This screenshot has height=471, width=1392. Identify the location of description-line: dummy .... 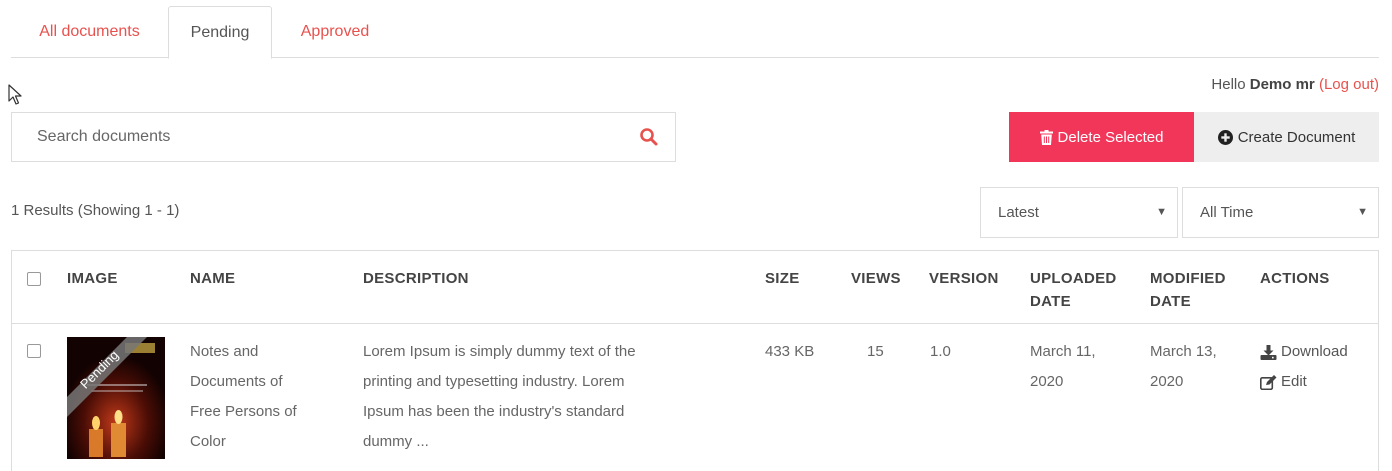
(396, 441).